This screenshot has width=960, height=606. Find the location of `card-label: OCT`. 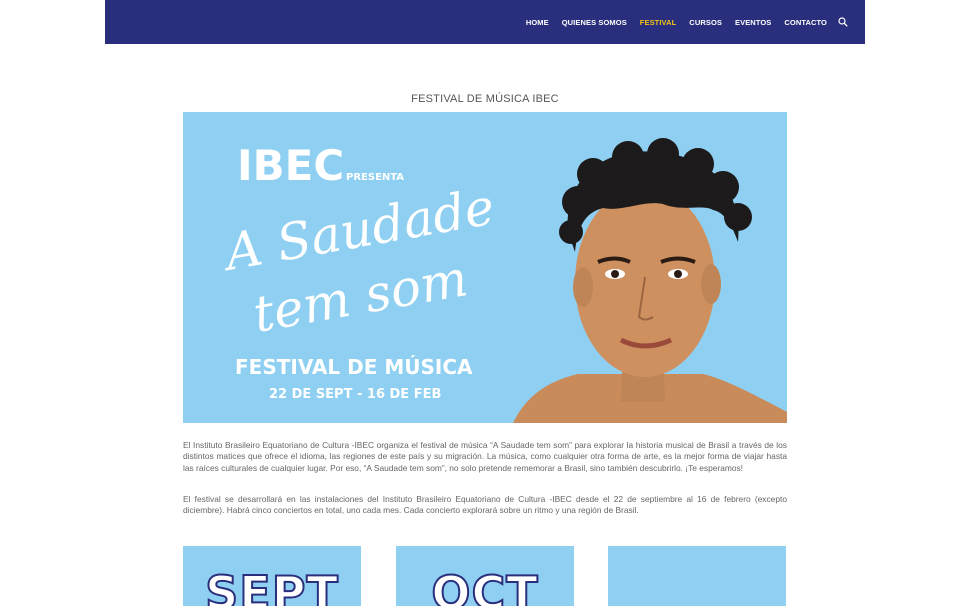

card-label: OCT is located at coordinates (484, 585).